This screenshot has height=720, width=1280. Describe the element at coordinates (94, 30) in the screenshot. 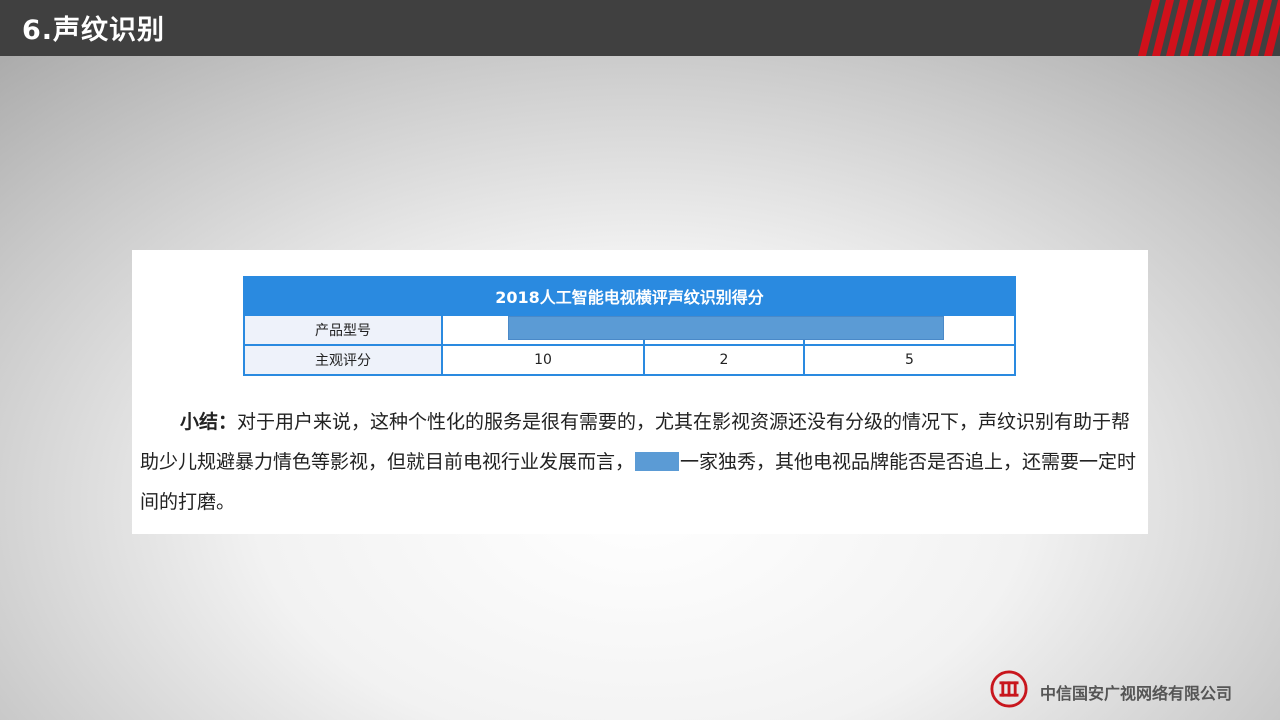

I see `page-title: 6.声纹识别` at that location.